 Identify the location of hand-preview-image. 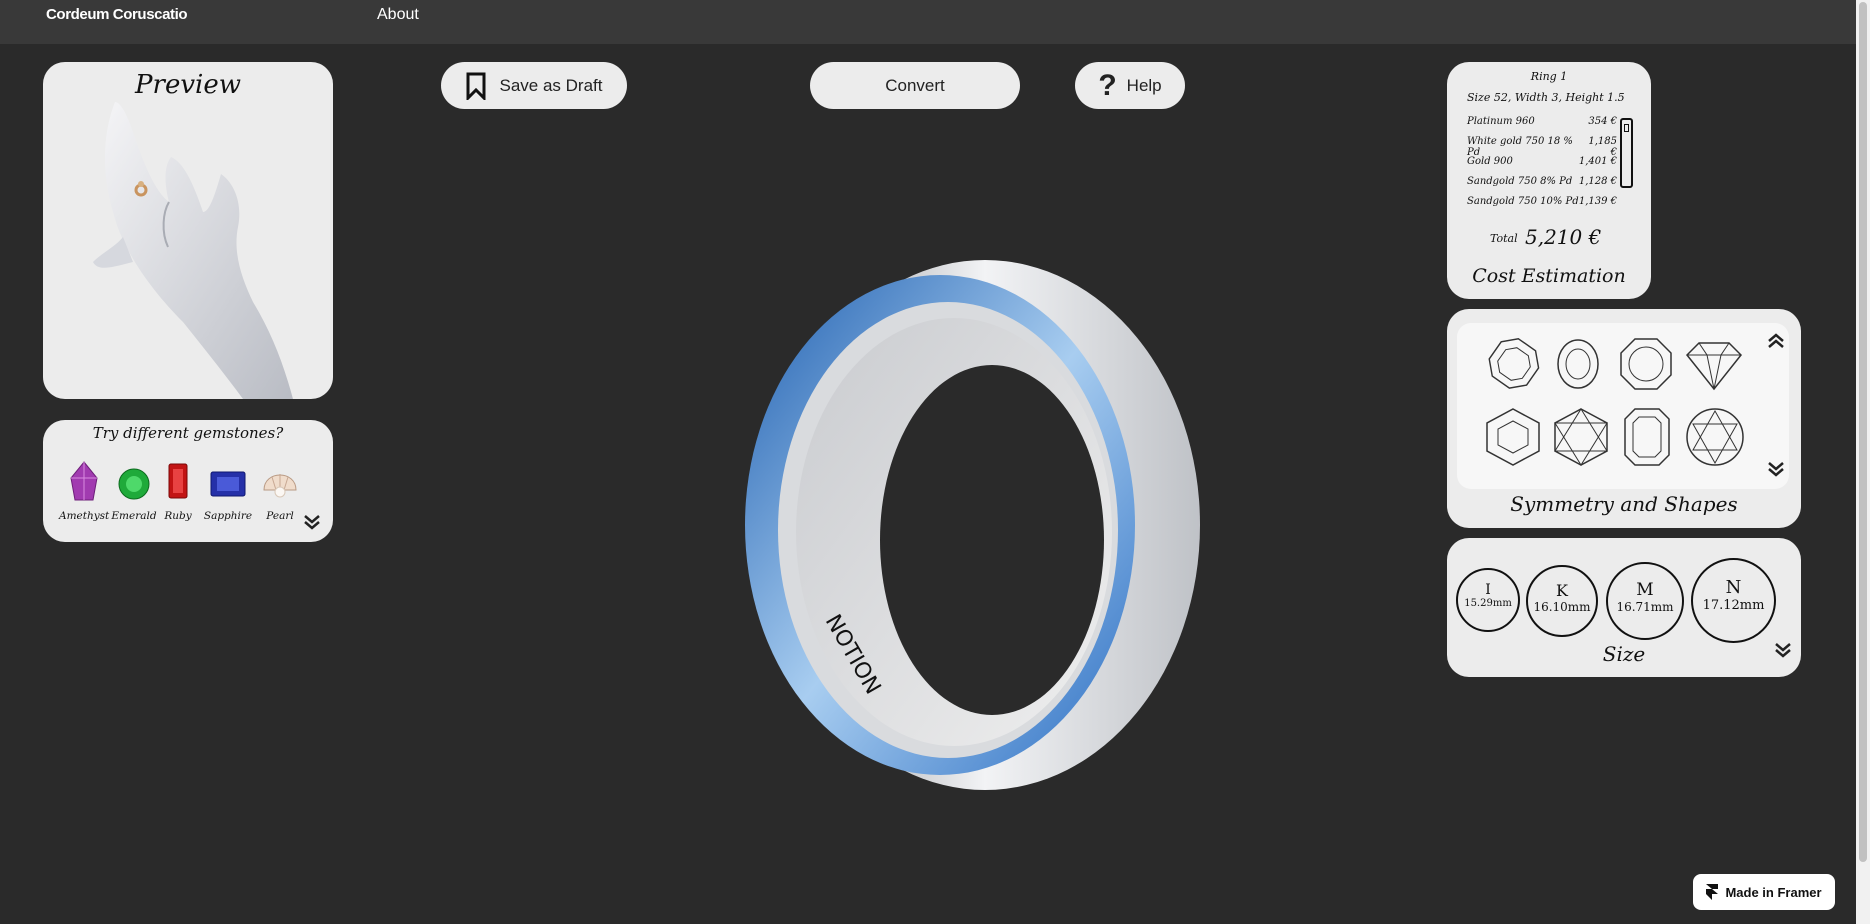
(193, 250).